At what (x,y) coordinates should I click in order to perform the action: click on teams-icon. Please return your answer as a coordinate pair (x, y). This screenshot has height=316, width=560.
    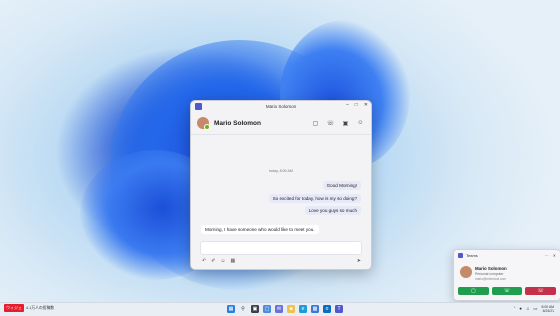
    Looking at the image, I should click on (460, 255).